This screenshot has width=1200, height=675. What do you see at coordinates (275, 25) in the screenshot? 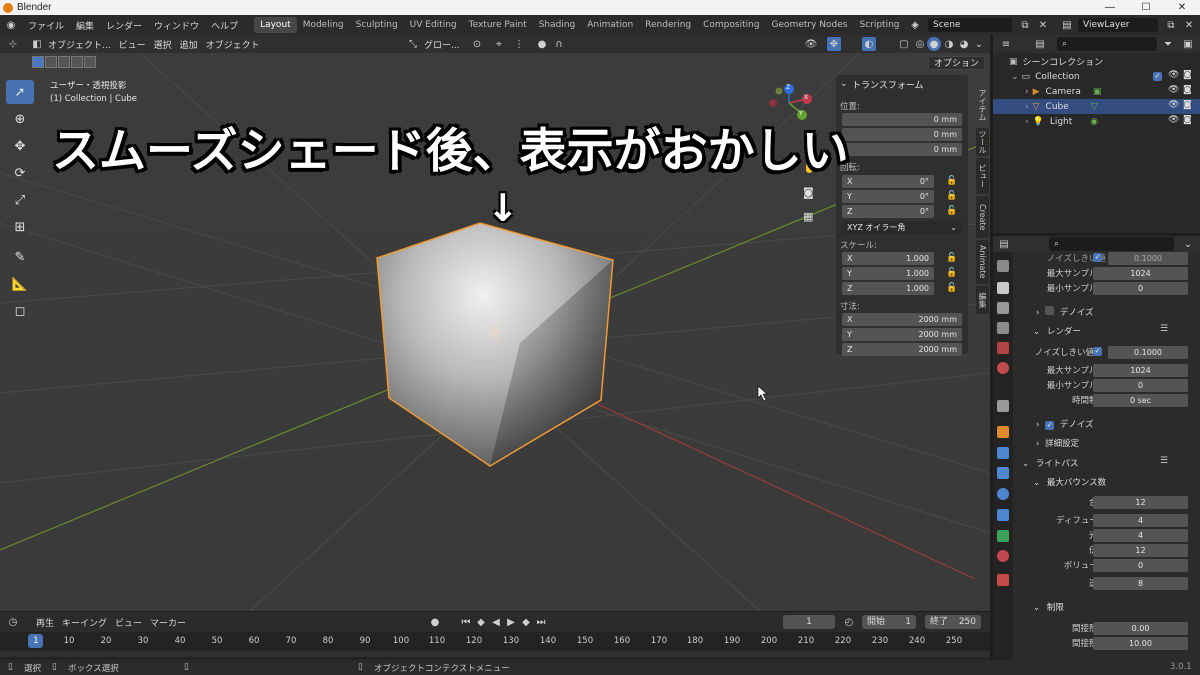
I see `tab-layout: Layout` at bounding box center [275, 25].